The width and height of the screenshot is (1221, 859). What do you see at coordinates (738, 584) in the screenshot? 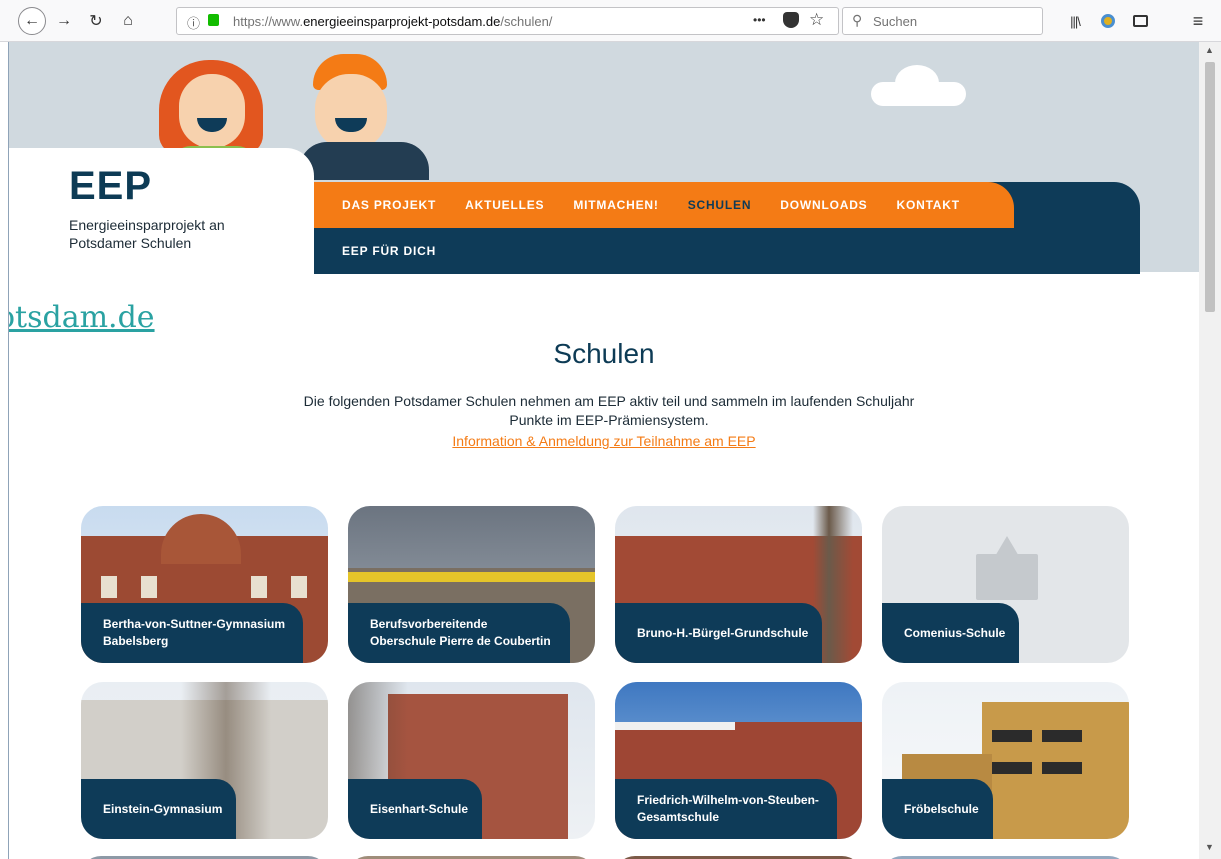
I see `school-card: Bruno-H.-Bürgel-Grundschule` at bounding box center [738, 584].